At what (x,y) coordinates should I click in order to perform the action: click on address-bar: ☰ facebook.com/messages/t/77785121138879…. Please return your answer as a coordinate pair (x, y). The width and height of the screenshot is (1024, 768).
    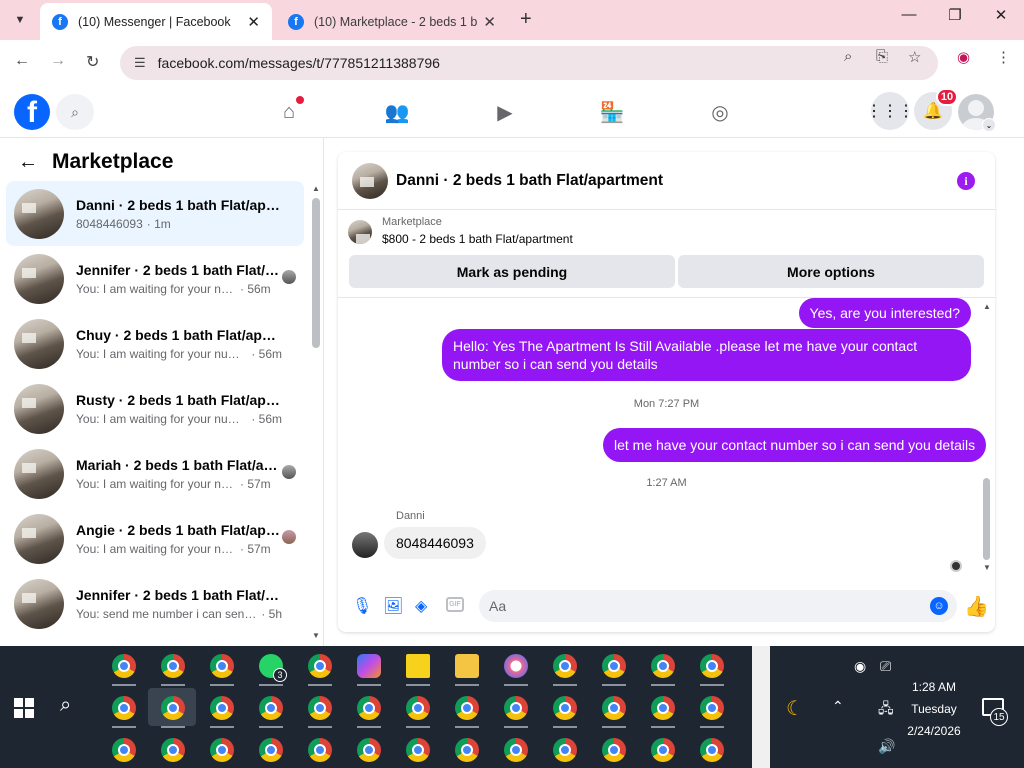
    Looking at the image, I should click on (529, 63).